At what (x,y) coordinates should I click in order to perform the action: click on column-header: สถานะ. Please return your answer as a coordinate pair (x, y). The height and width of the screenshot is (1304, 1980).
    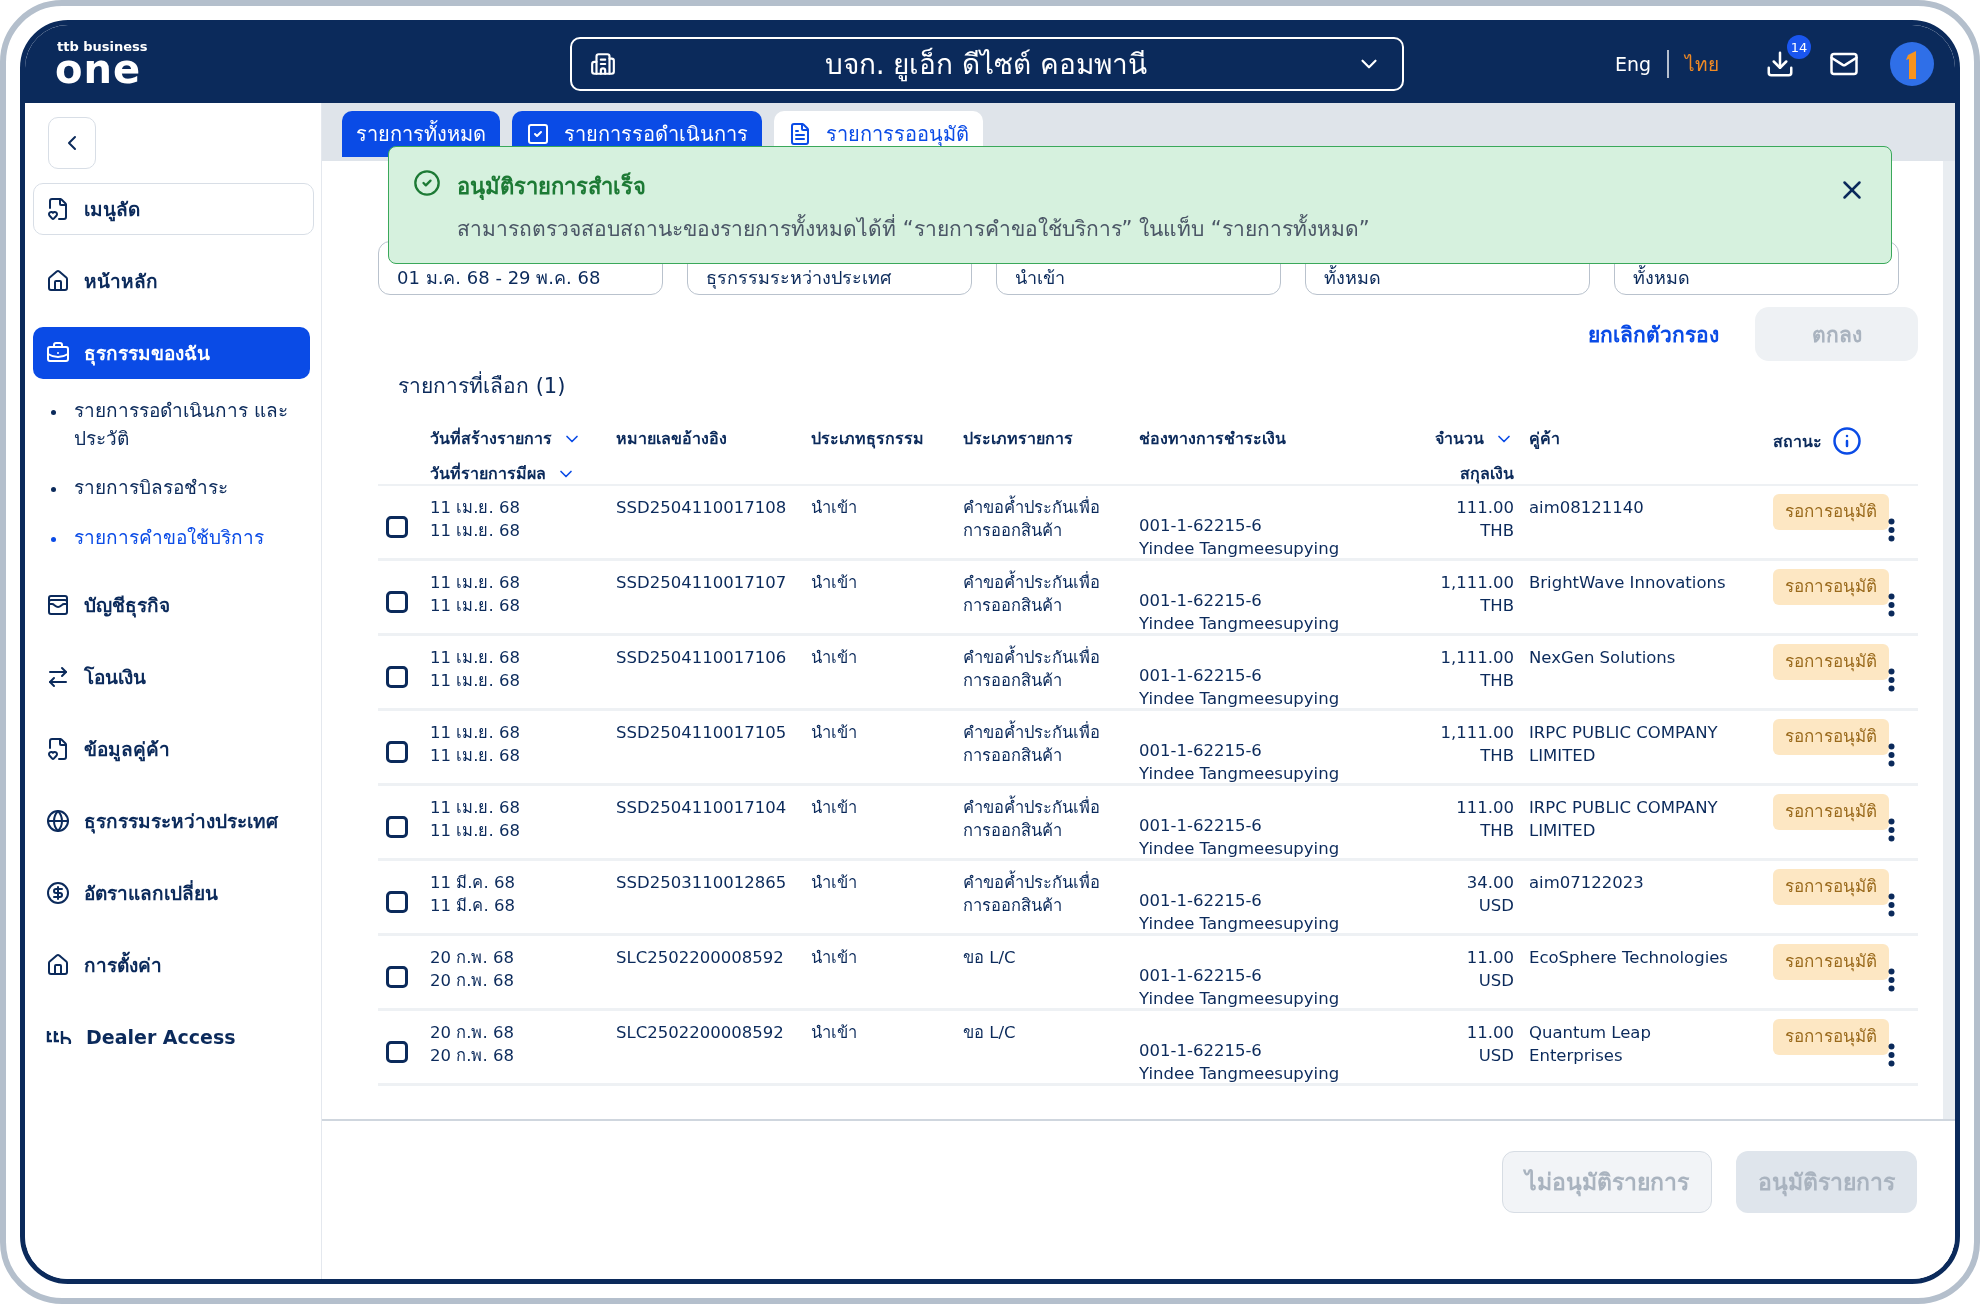
    Looking at the image, I should click on (1797, 441).